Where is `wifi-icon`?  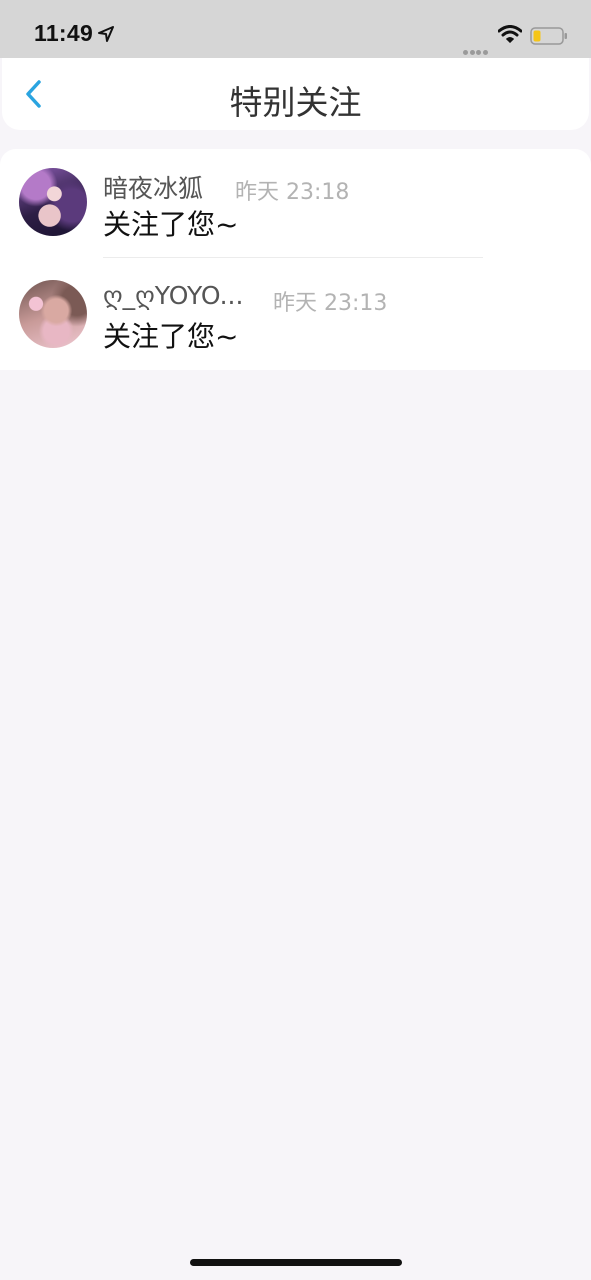
wifi-icon is located at coordinates (510, 36).